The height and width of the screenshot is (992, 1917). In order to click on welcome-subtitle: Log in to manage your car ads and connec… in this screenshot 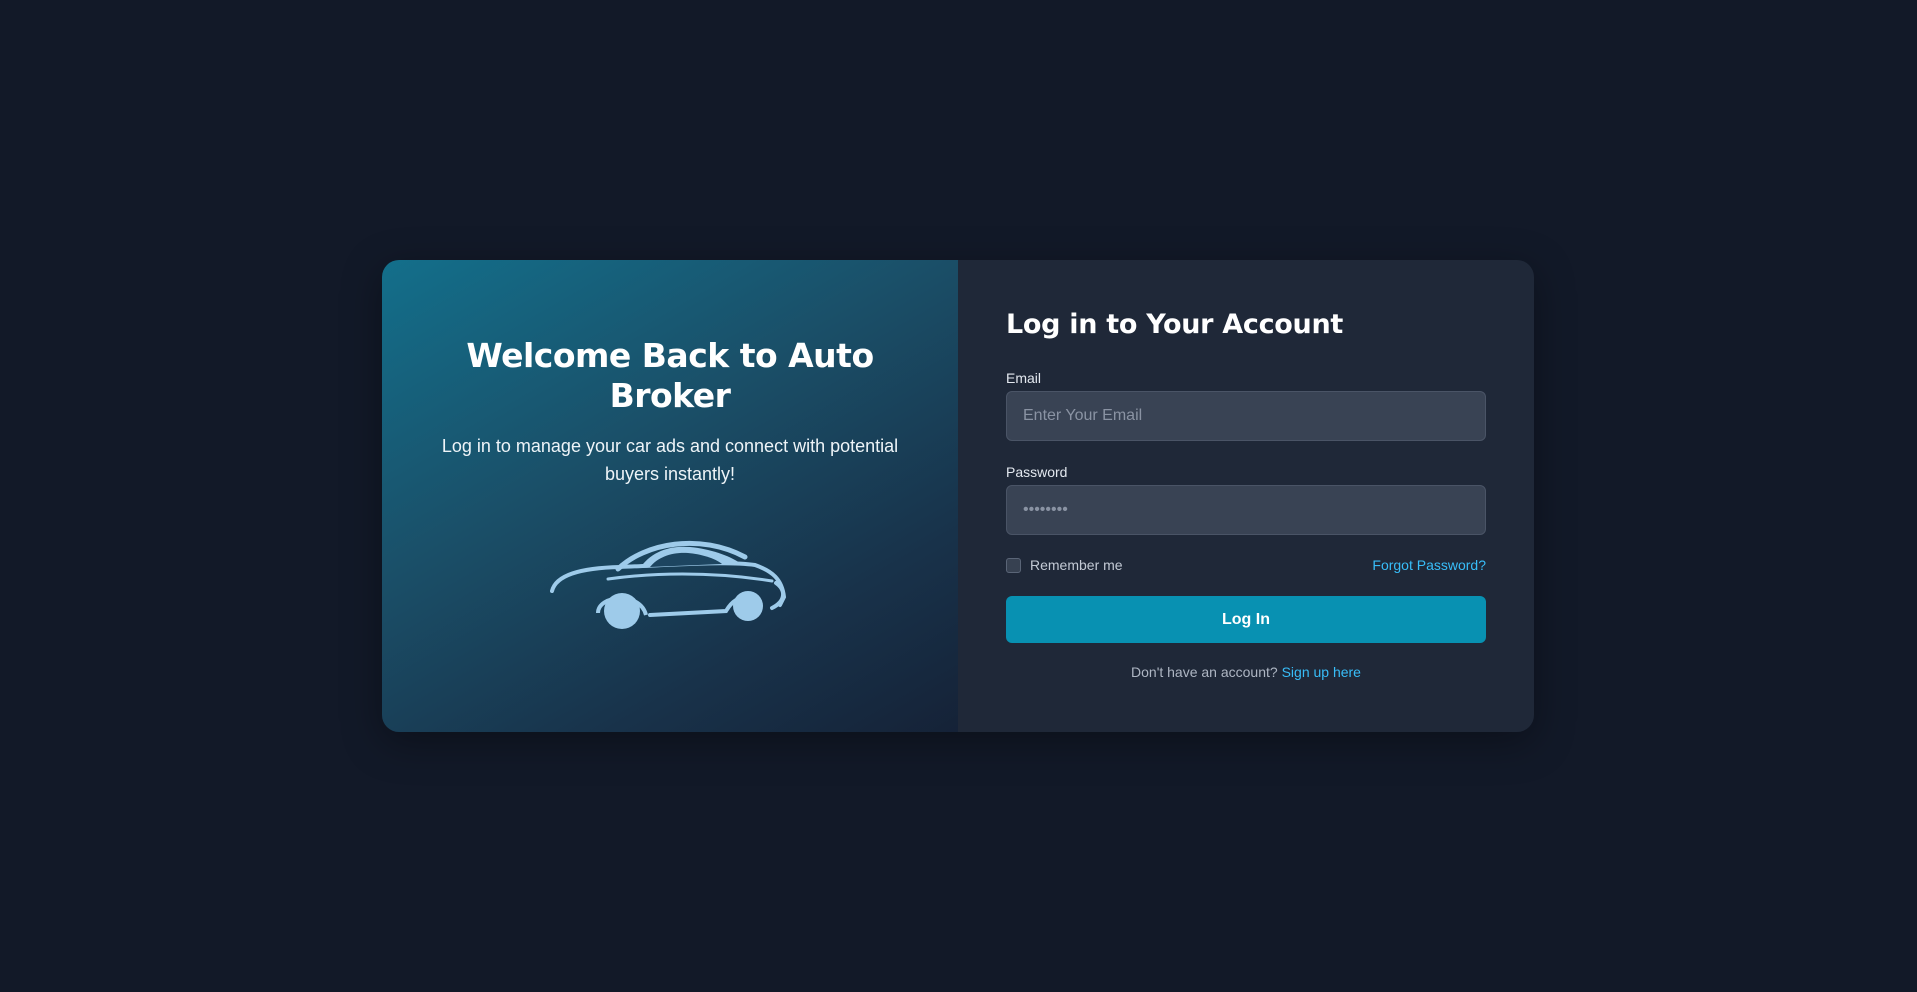, I will do `click(670, 460)`.